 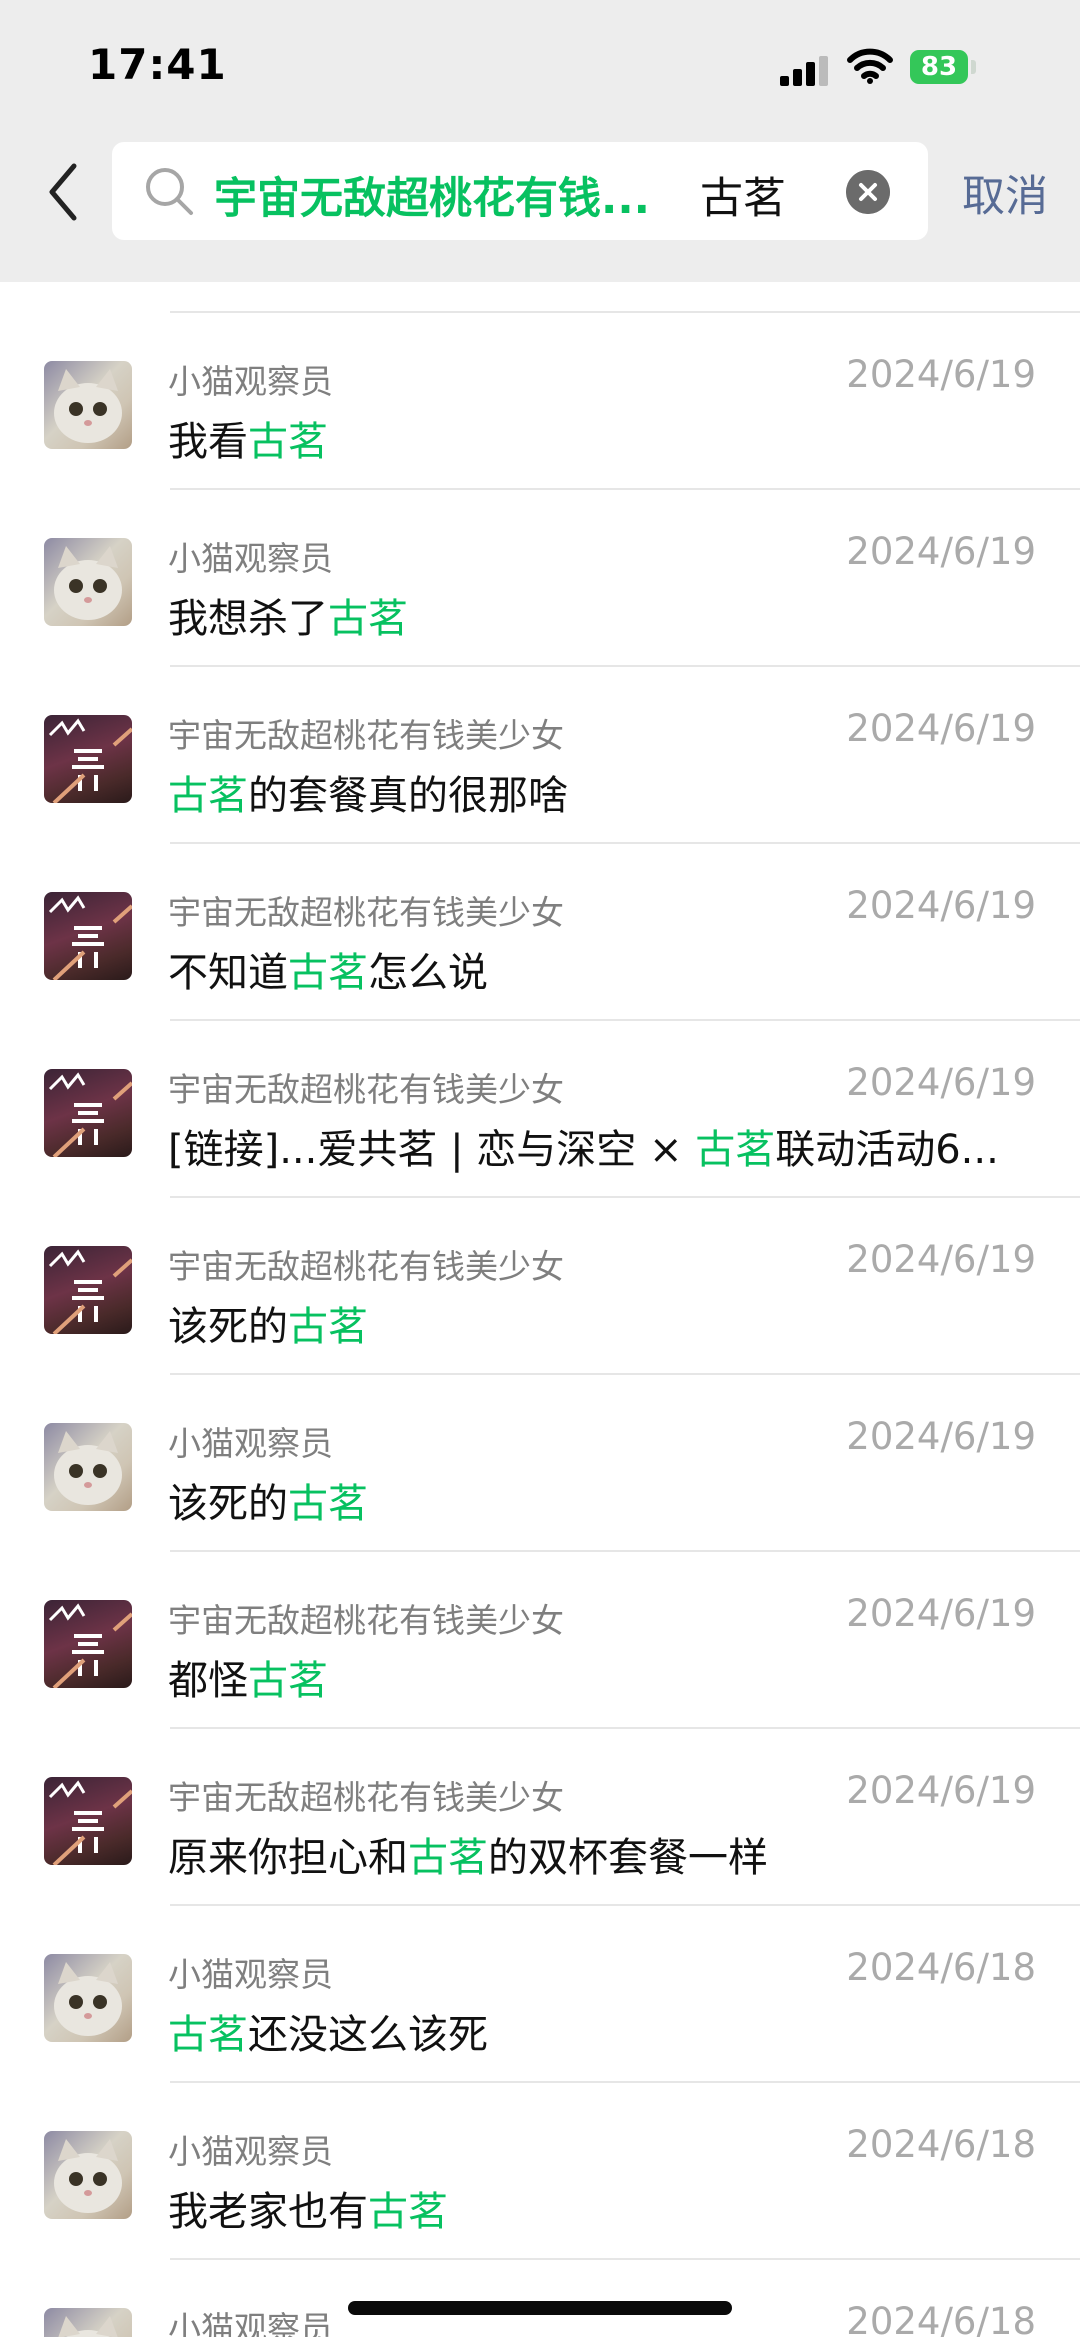 What do you see at coordinates (540, 2308) in the screenshot?
I see `home-indicator` at bounding box center [540, 2308].